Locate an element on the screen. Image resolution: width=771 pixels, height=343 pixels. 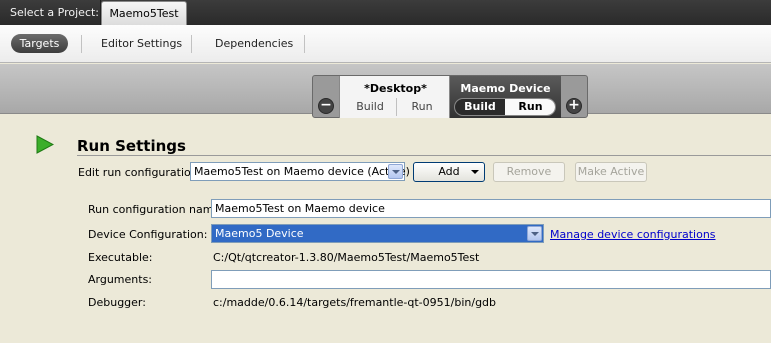
section-divider is located at coordinates (424, 155).